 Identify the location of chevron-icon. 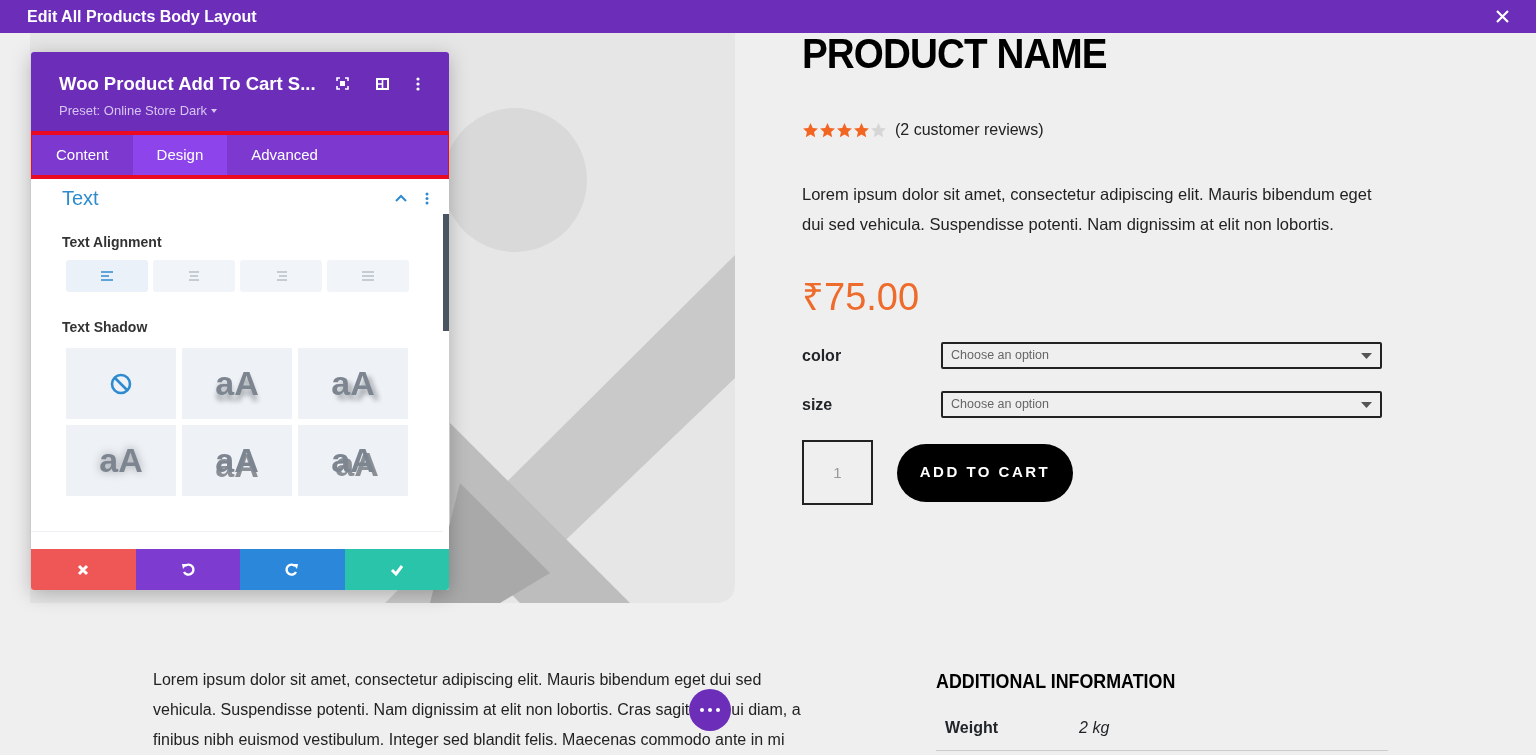
(401, 198).